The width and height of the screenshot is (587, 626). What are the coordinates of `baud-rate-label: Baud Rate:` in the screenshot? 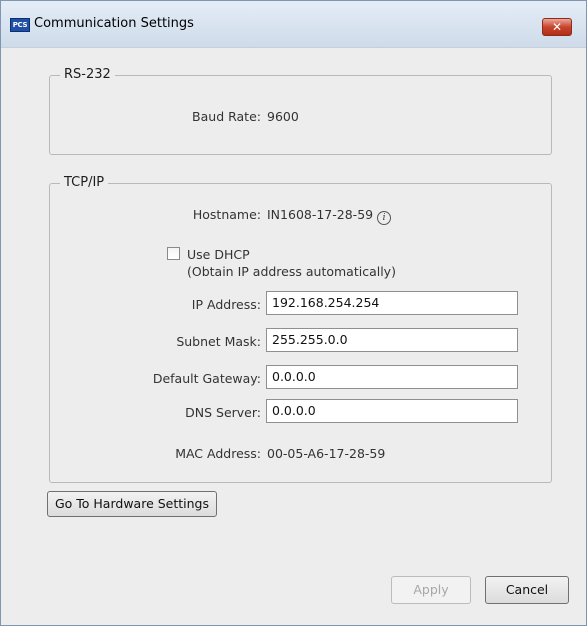 It's located at (226, 116).